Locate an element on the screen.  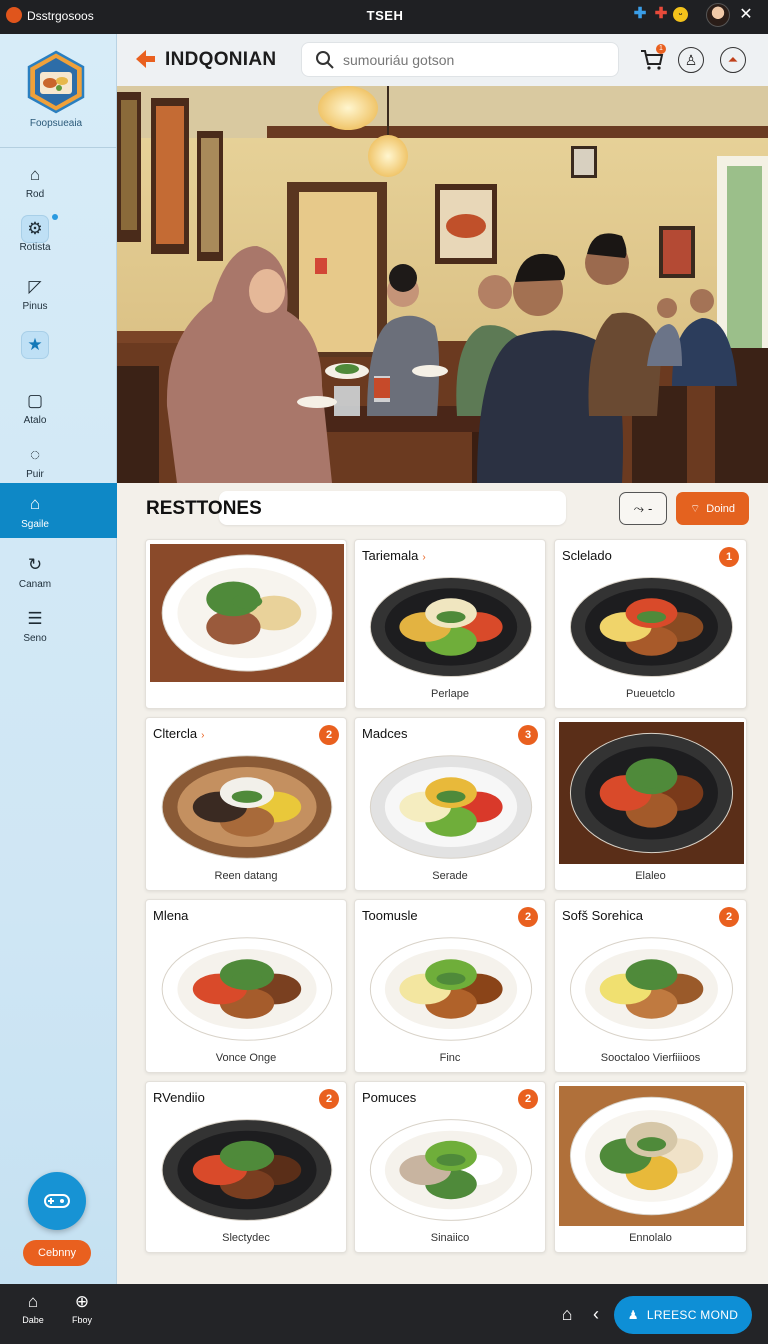
bottom-bar: ⌂ Dabe ⊕ Fboy ⌂ ‹ ♟ LREESC MOND is located at coordinates (384, 1314).